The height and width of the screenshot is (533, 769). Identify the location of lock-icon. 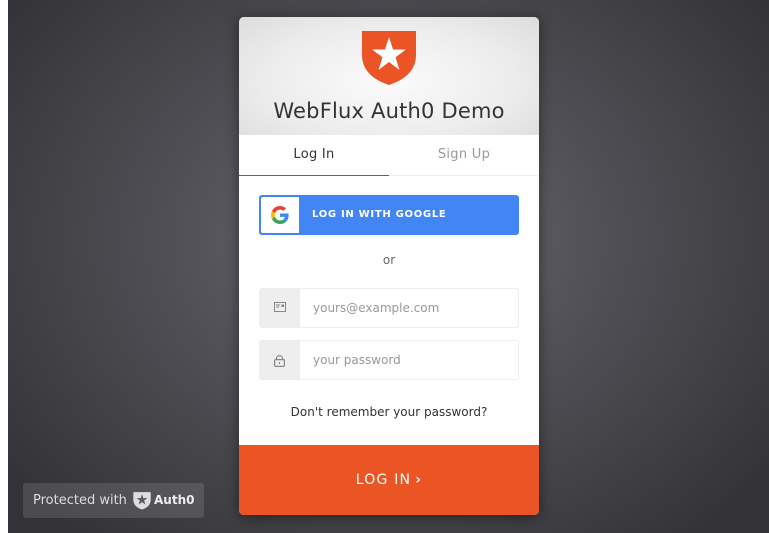
(279, 361).